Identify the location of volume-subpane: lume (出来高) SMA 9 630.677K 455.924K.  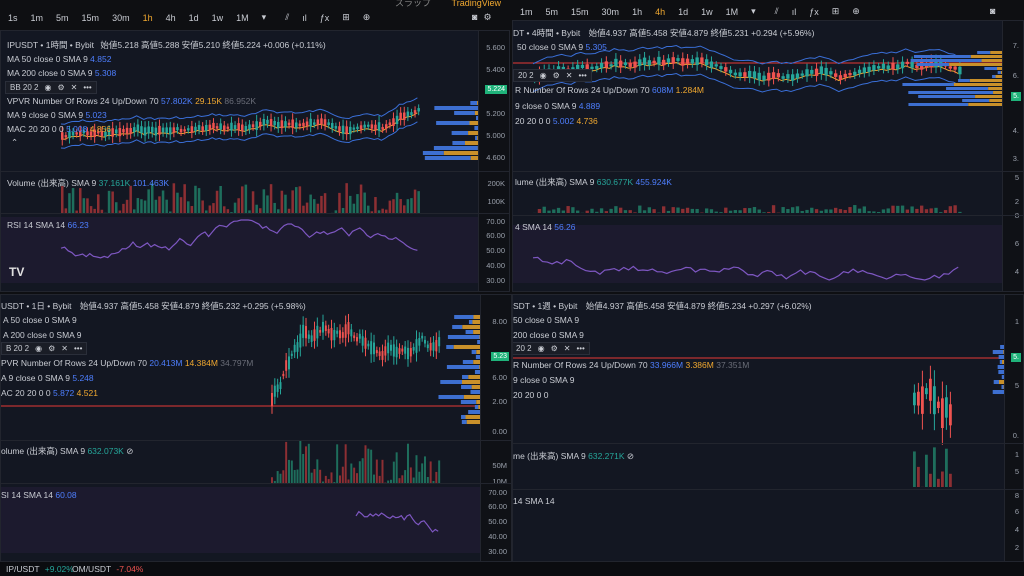
(768, 179).